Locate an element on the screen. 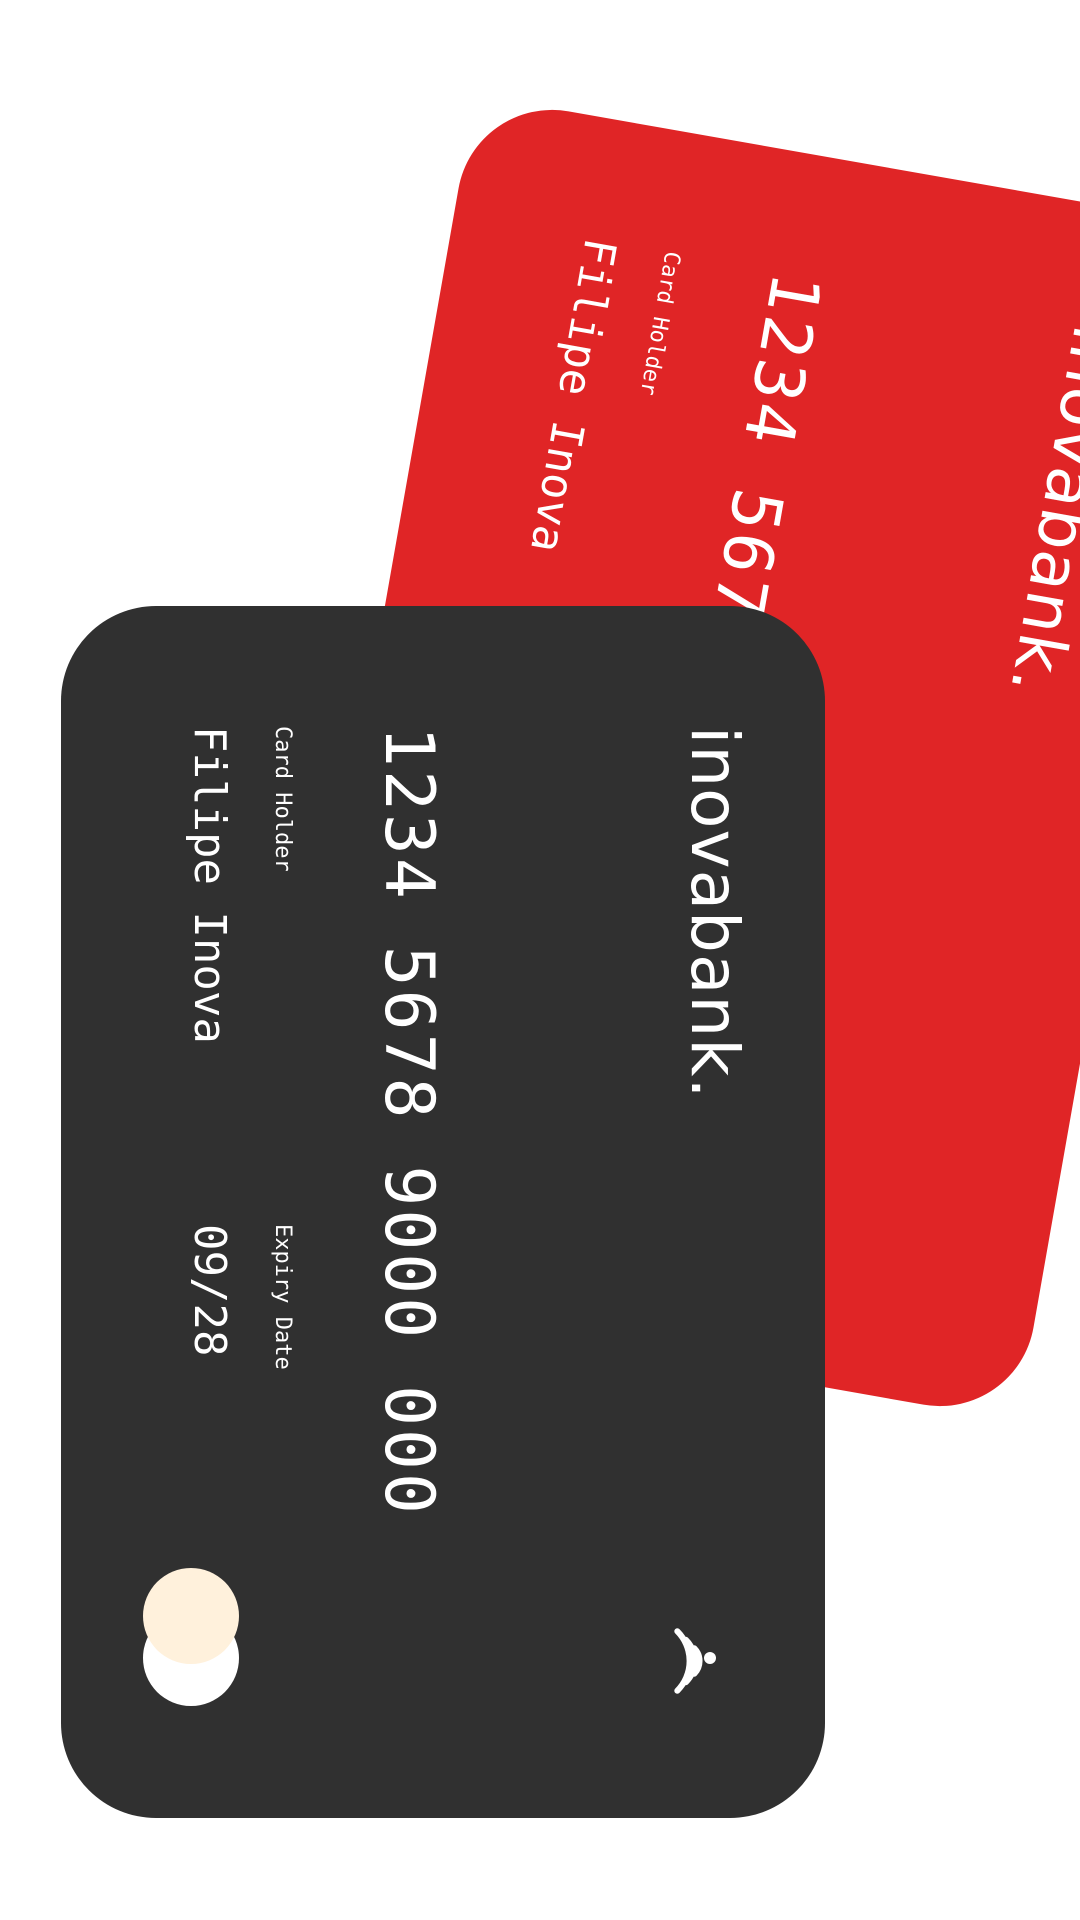 The height and width of the screenshot is (1920, 1080). front-card-number: 1234 5678 9000 000 is located at coordinates (408, 1121).